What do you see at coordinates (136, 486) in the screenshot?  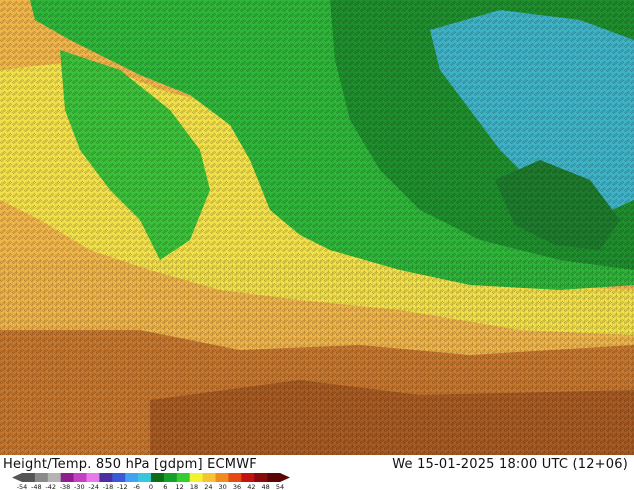 I see `legend-tick-label: -6` at bounding box center [136, 486].